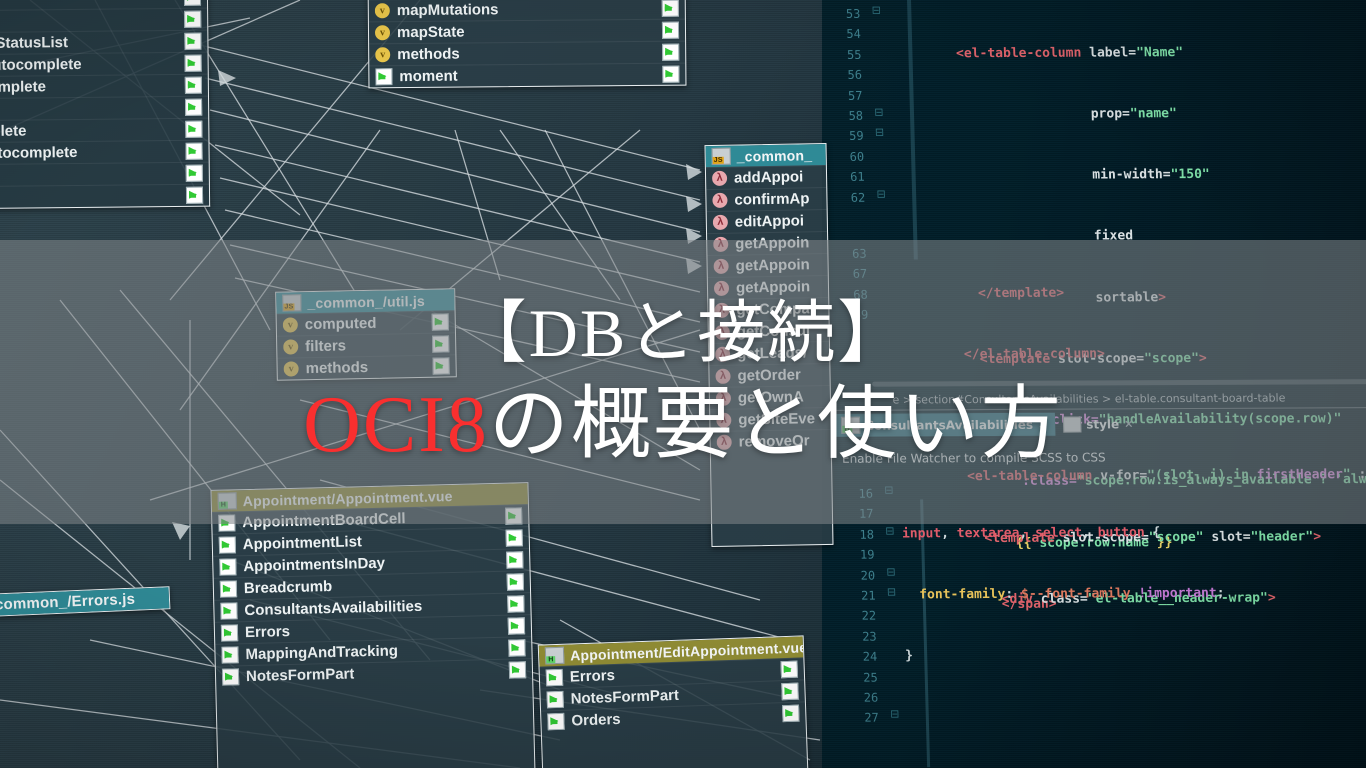 The width and height of the screenshot is (1366, 768). Describe the element at coordinates (683, 333) in the screenshot. I see `title-line-1: 【DBと接続】` at that location.